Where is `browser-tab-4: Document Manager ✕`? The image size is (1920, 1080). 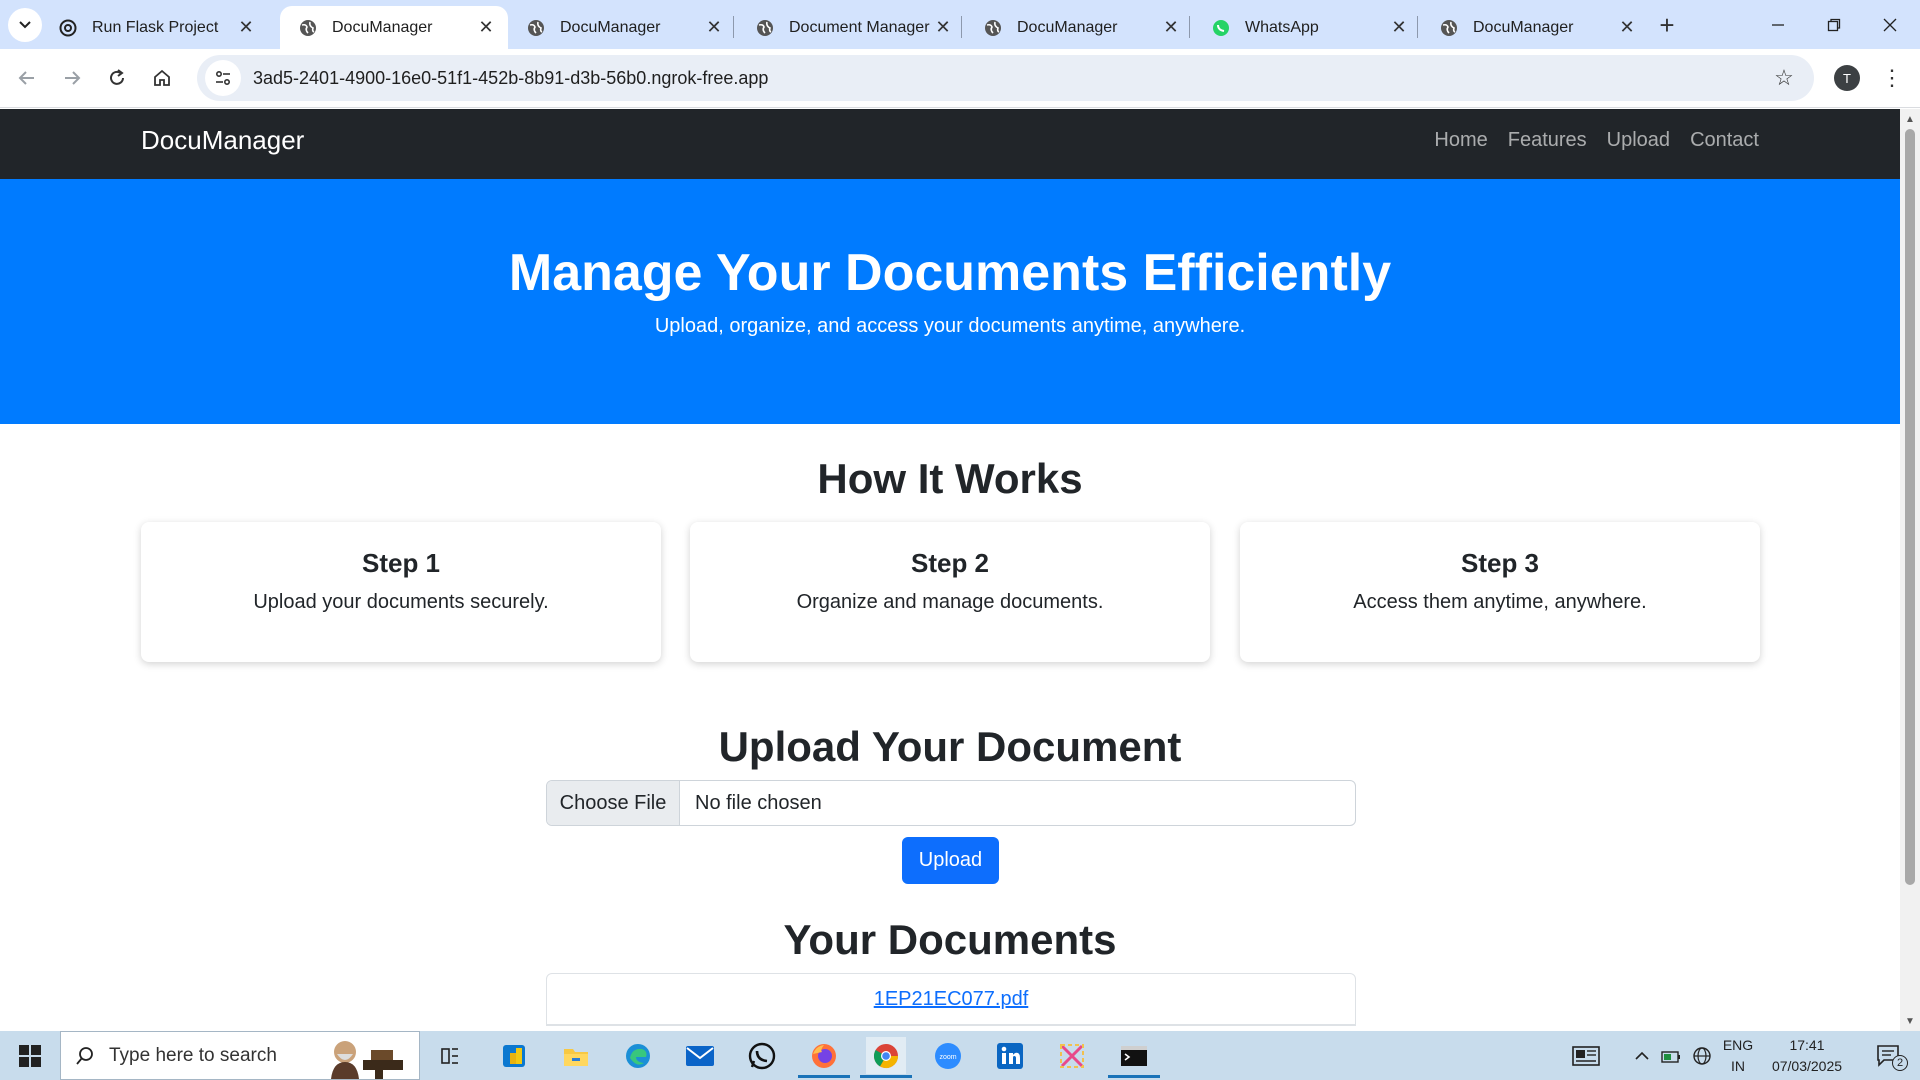
browser-tab-4: Document Manager ✕ is located at coordinates (851, 27).